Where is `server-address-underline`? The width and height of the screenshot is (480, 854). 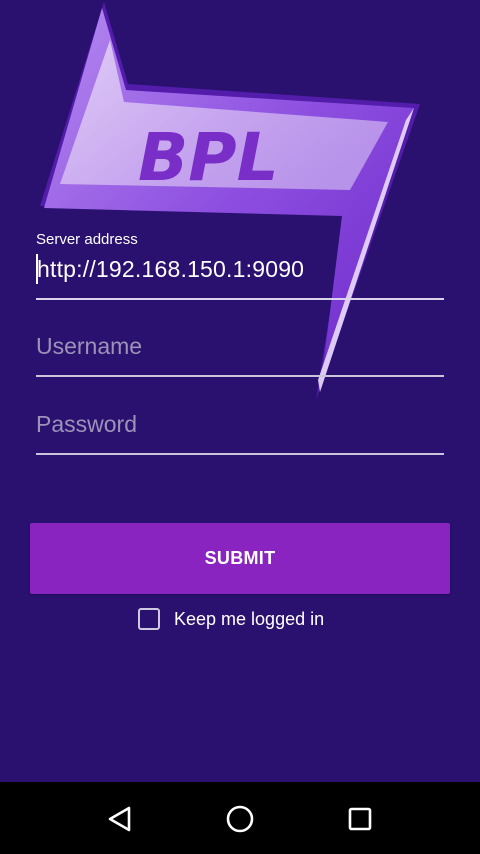
server-address-underline is located at coordinates (240, 299).